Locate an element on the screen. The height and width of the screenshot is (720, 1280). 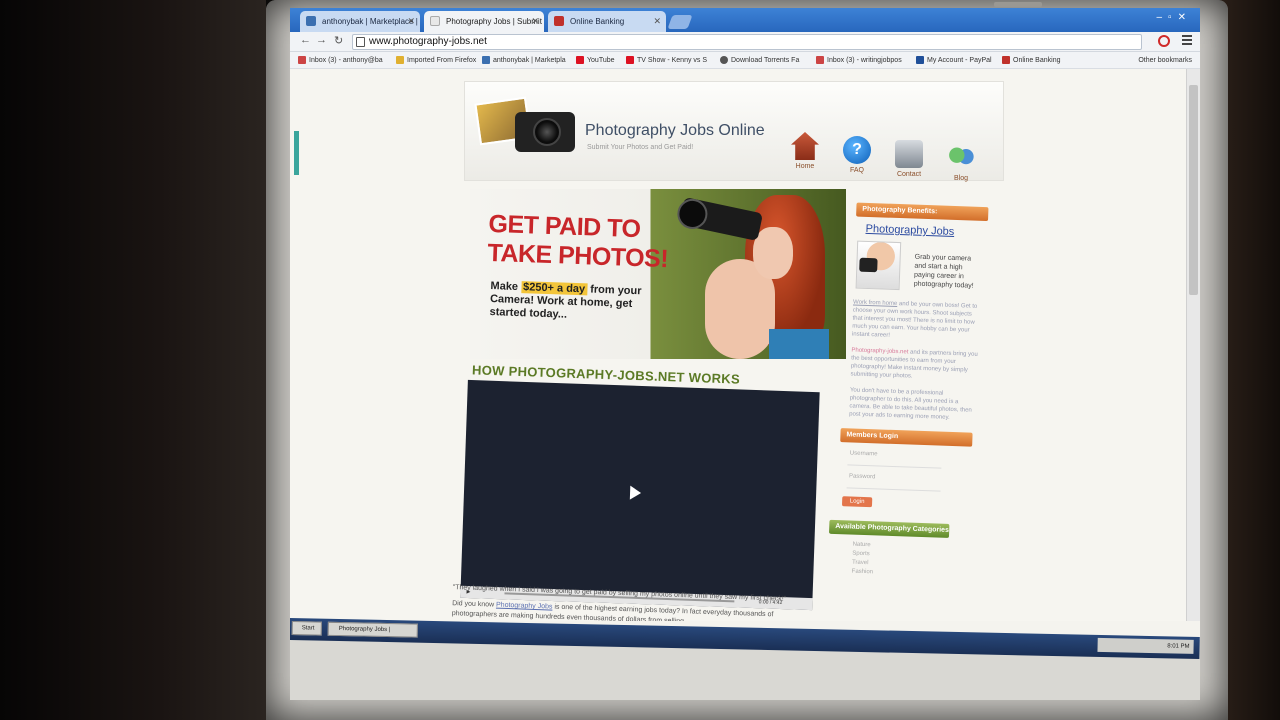
site-link: Photography-jobs.net is located at coordinates (879, 351).